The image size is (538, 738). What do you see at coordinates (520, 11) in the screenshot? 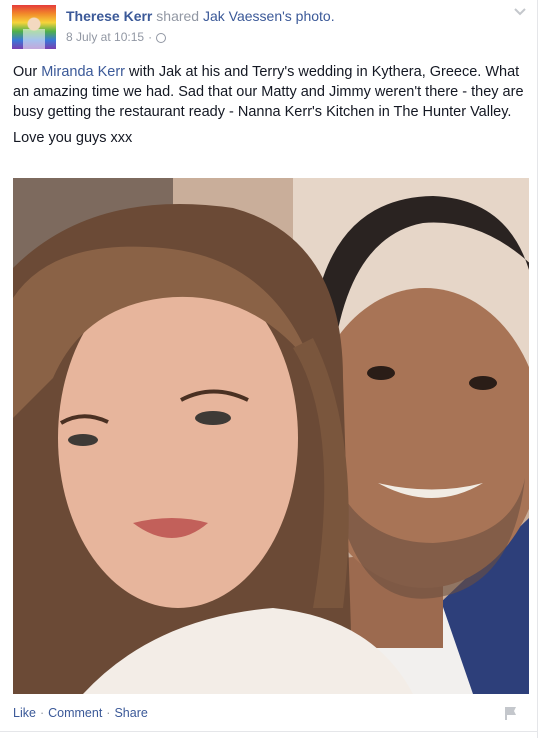
I see `chevron-down-icon` at bounding box center [520, 11].